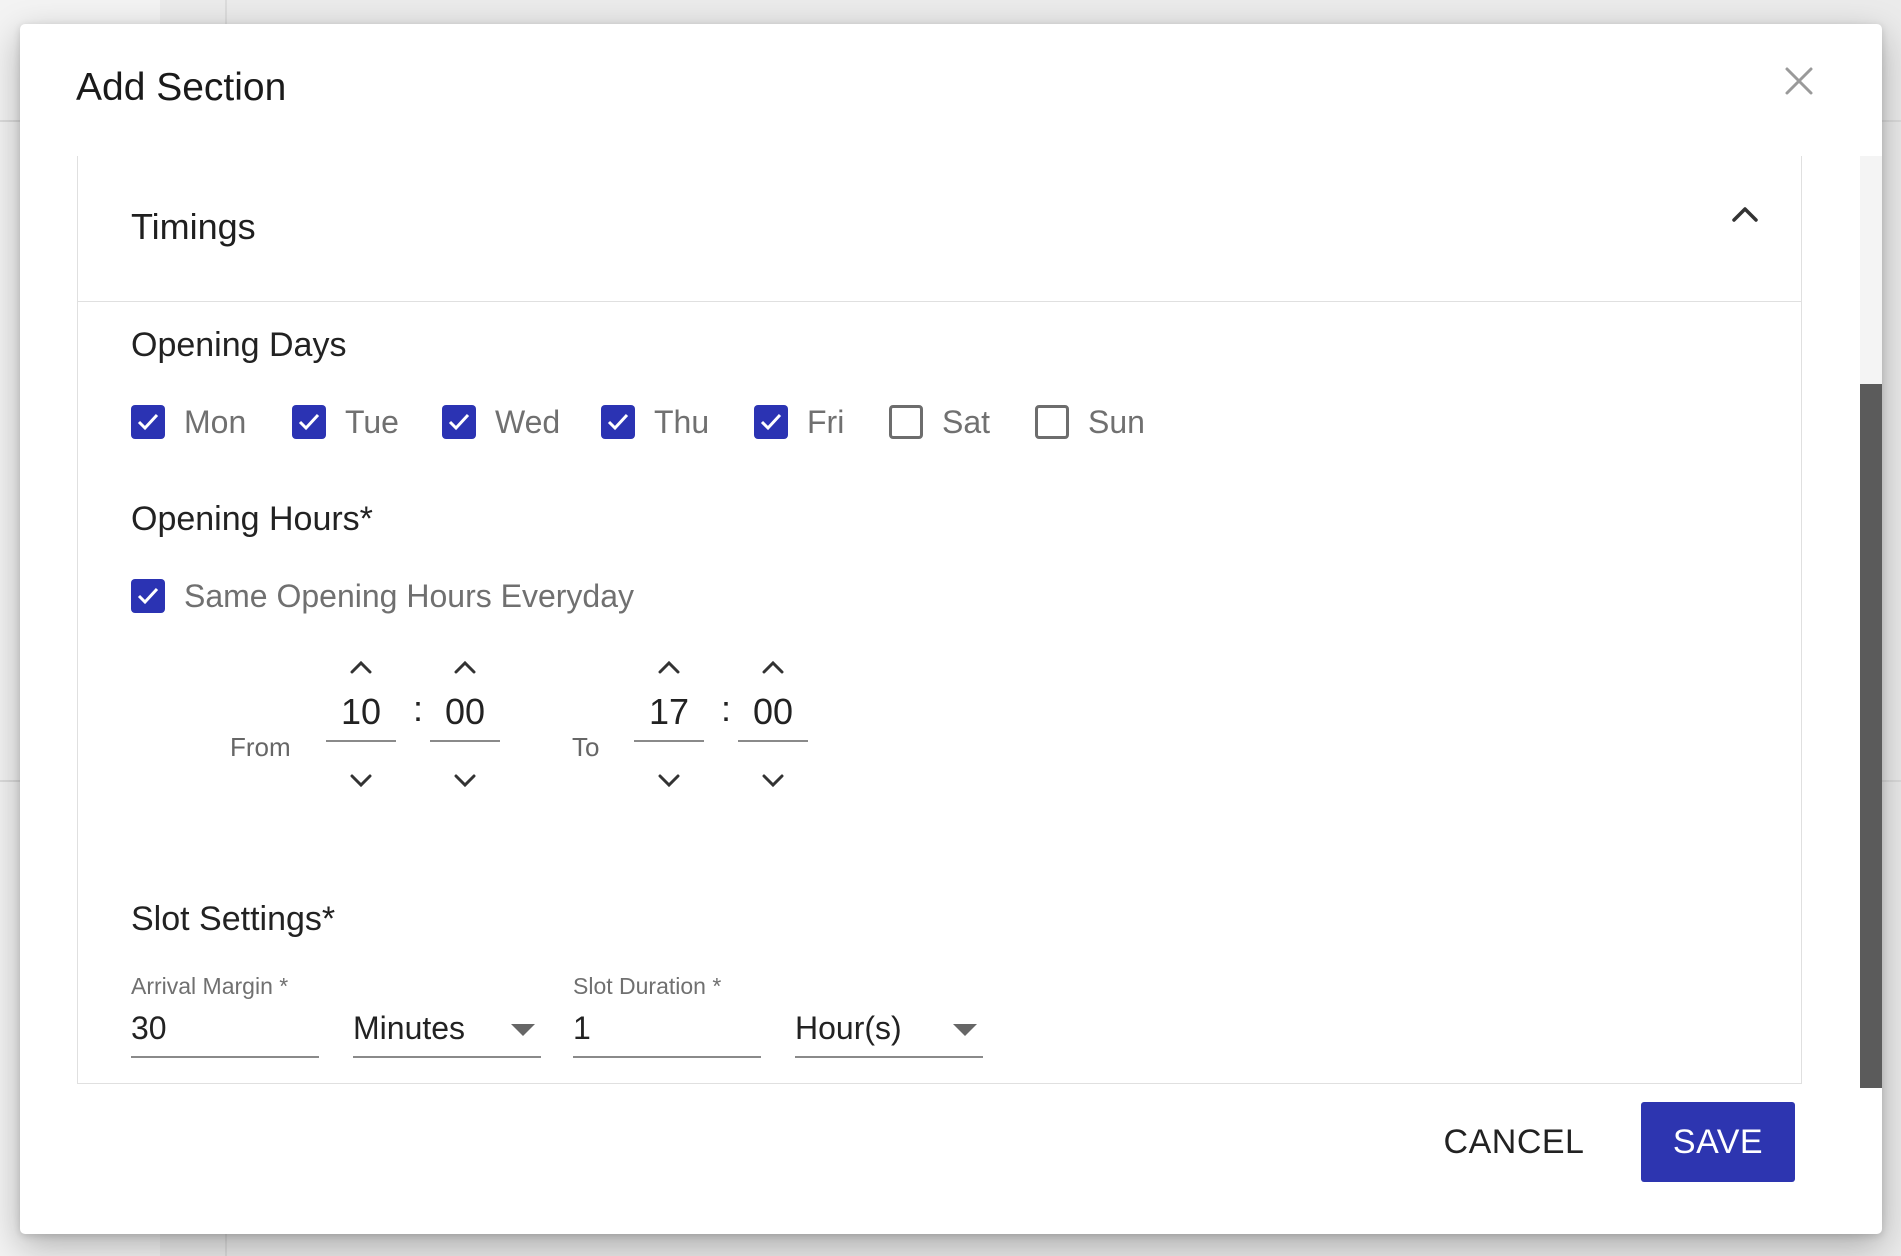 Image resolution: width=1901 pixels, height=1256 pixels. I want to click on day-checkbox-tue: Tue, so click(345, 422).